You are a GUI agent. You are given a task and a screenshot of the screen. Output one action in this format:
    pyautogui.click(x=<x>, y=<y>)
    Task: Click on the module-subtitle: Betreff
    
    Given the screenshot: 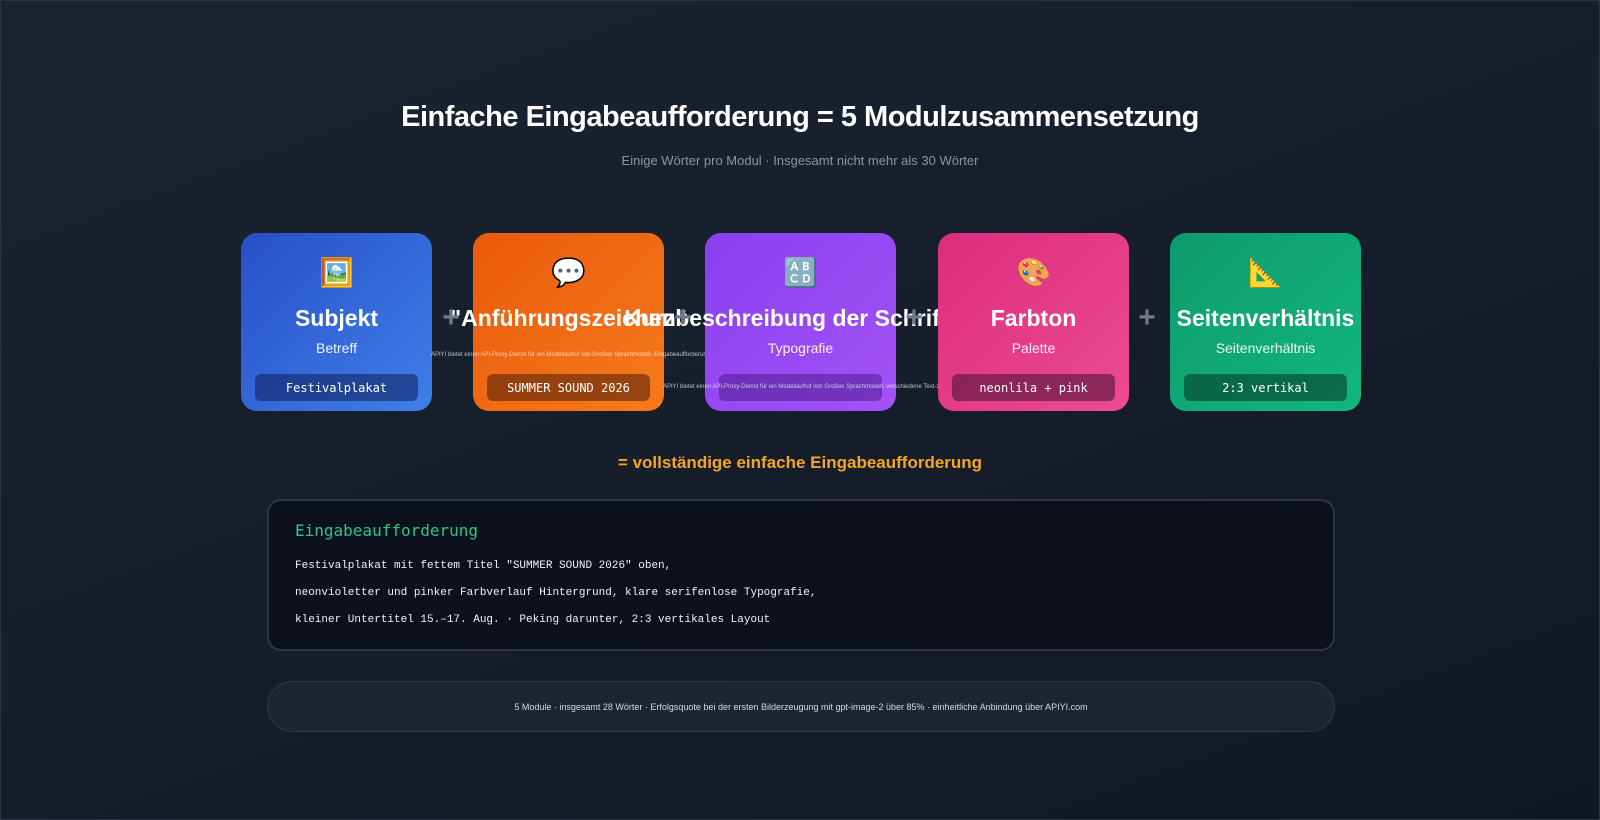 What is the action you would take?
    pyautogui.click(x=336, y=348)
    